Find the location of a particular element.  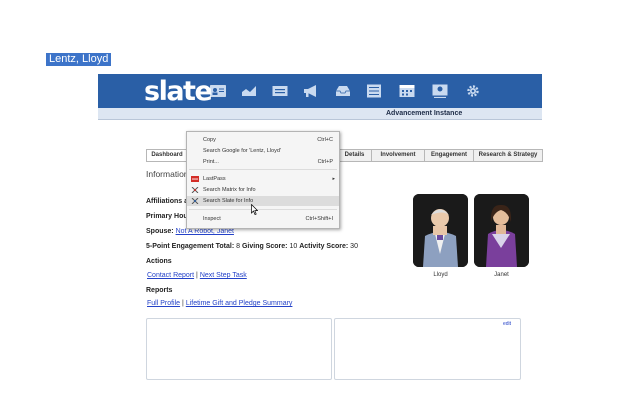

primary-household-label: Primary Hou is located at coordinates (167, 216).